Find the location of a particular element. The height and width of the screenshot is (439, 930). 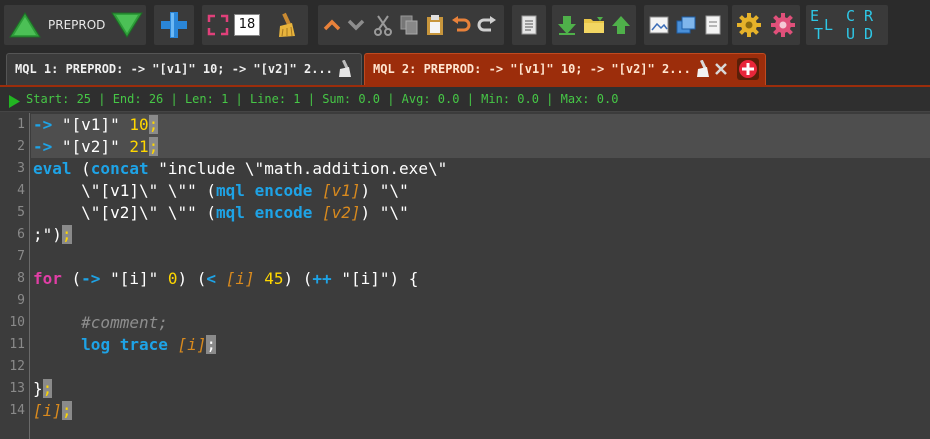

triangle-up-icon is located at coordinates (25, 25).